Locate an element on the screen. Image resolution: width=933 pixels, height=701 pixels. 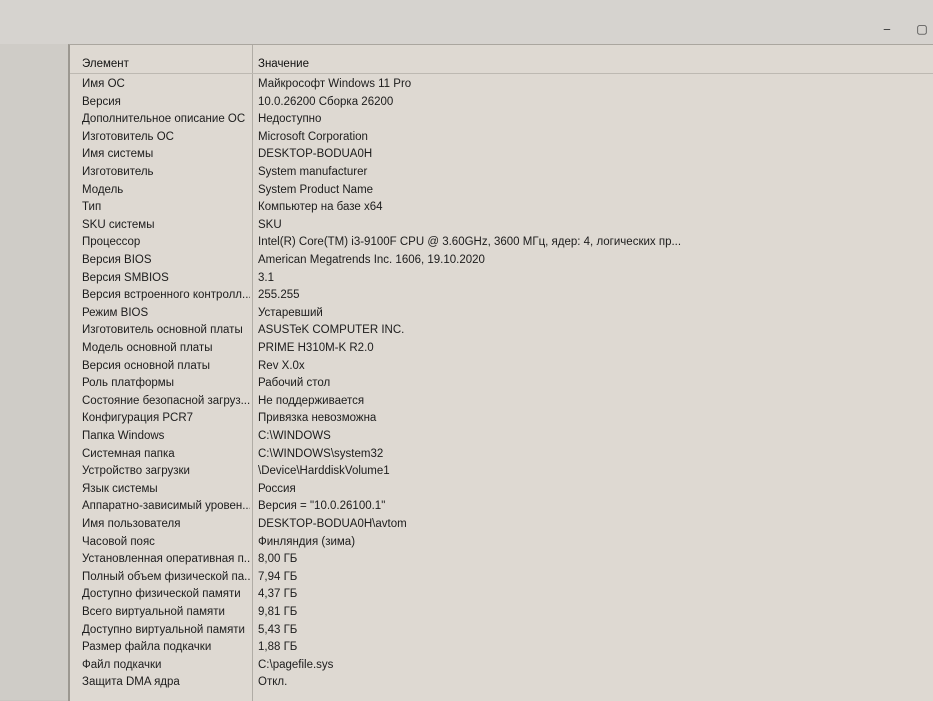
row-value: 5,43 ГБ is located at coordinates (278, 629).